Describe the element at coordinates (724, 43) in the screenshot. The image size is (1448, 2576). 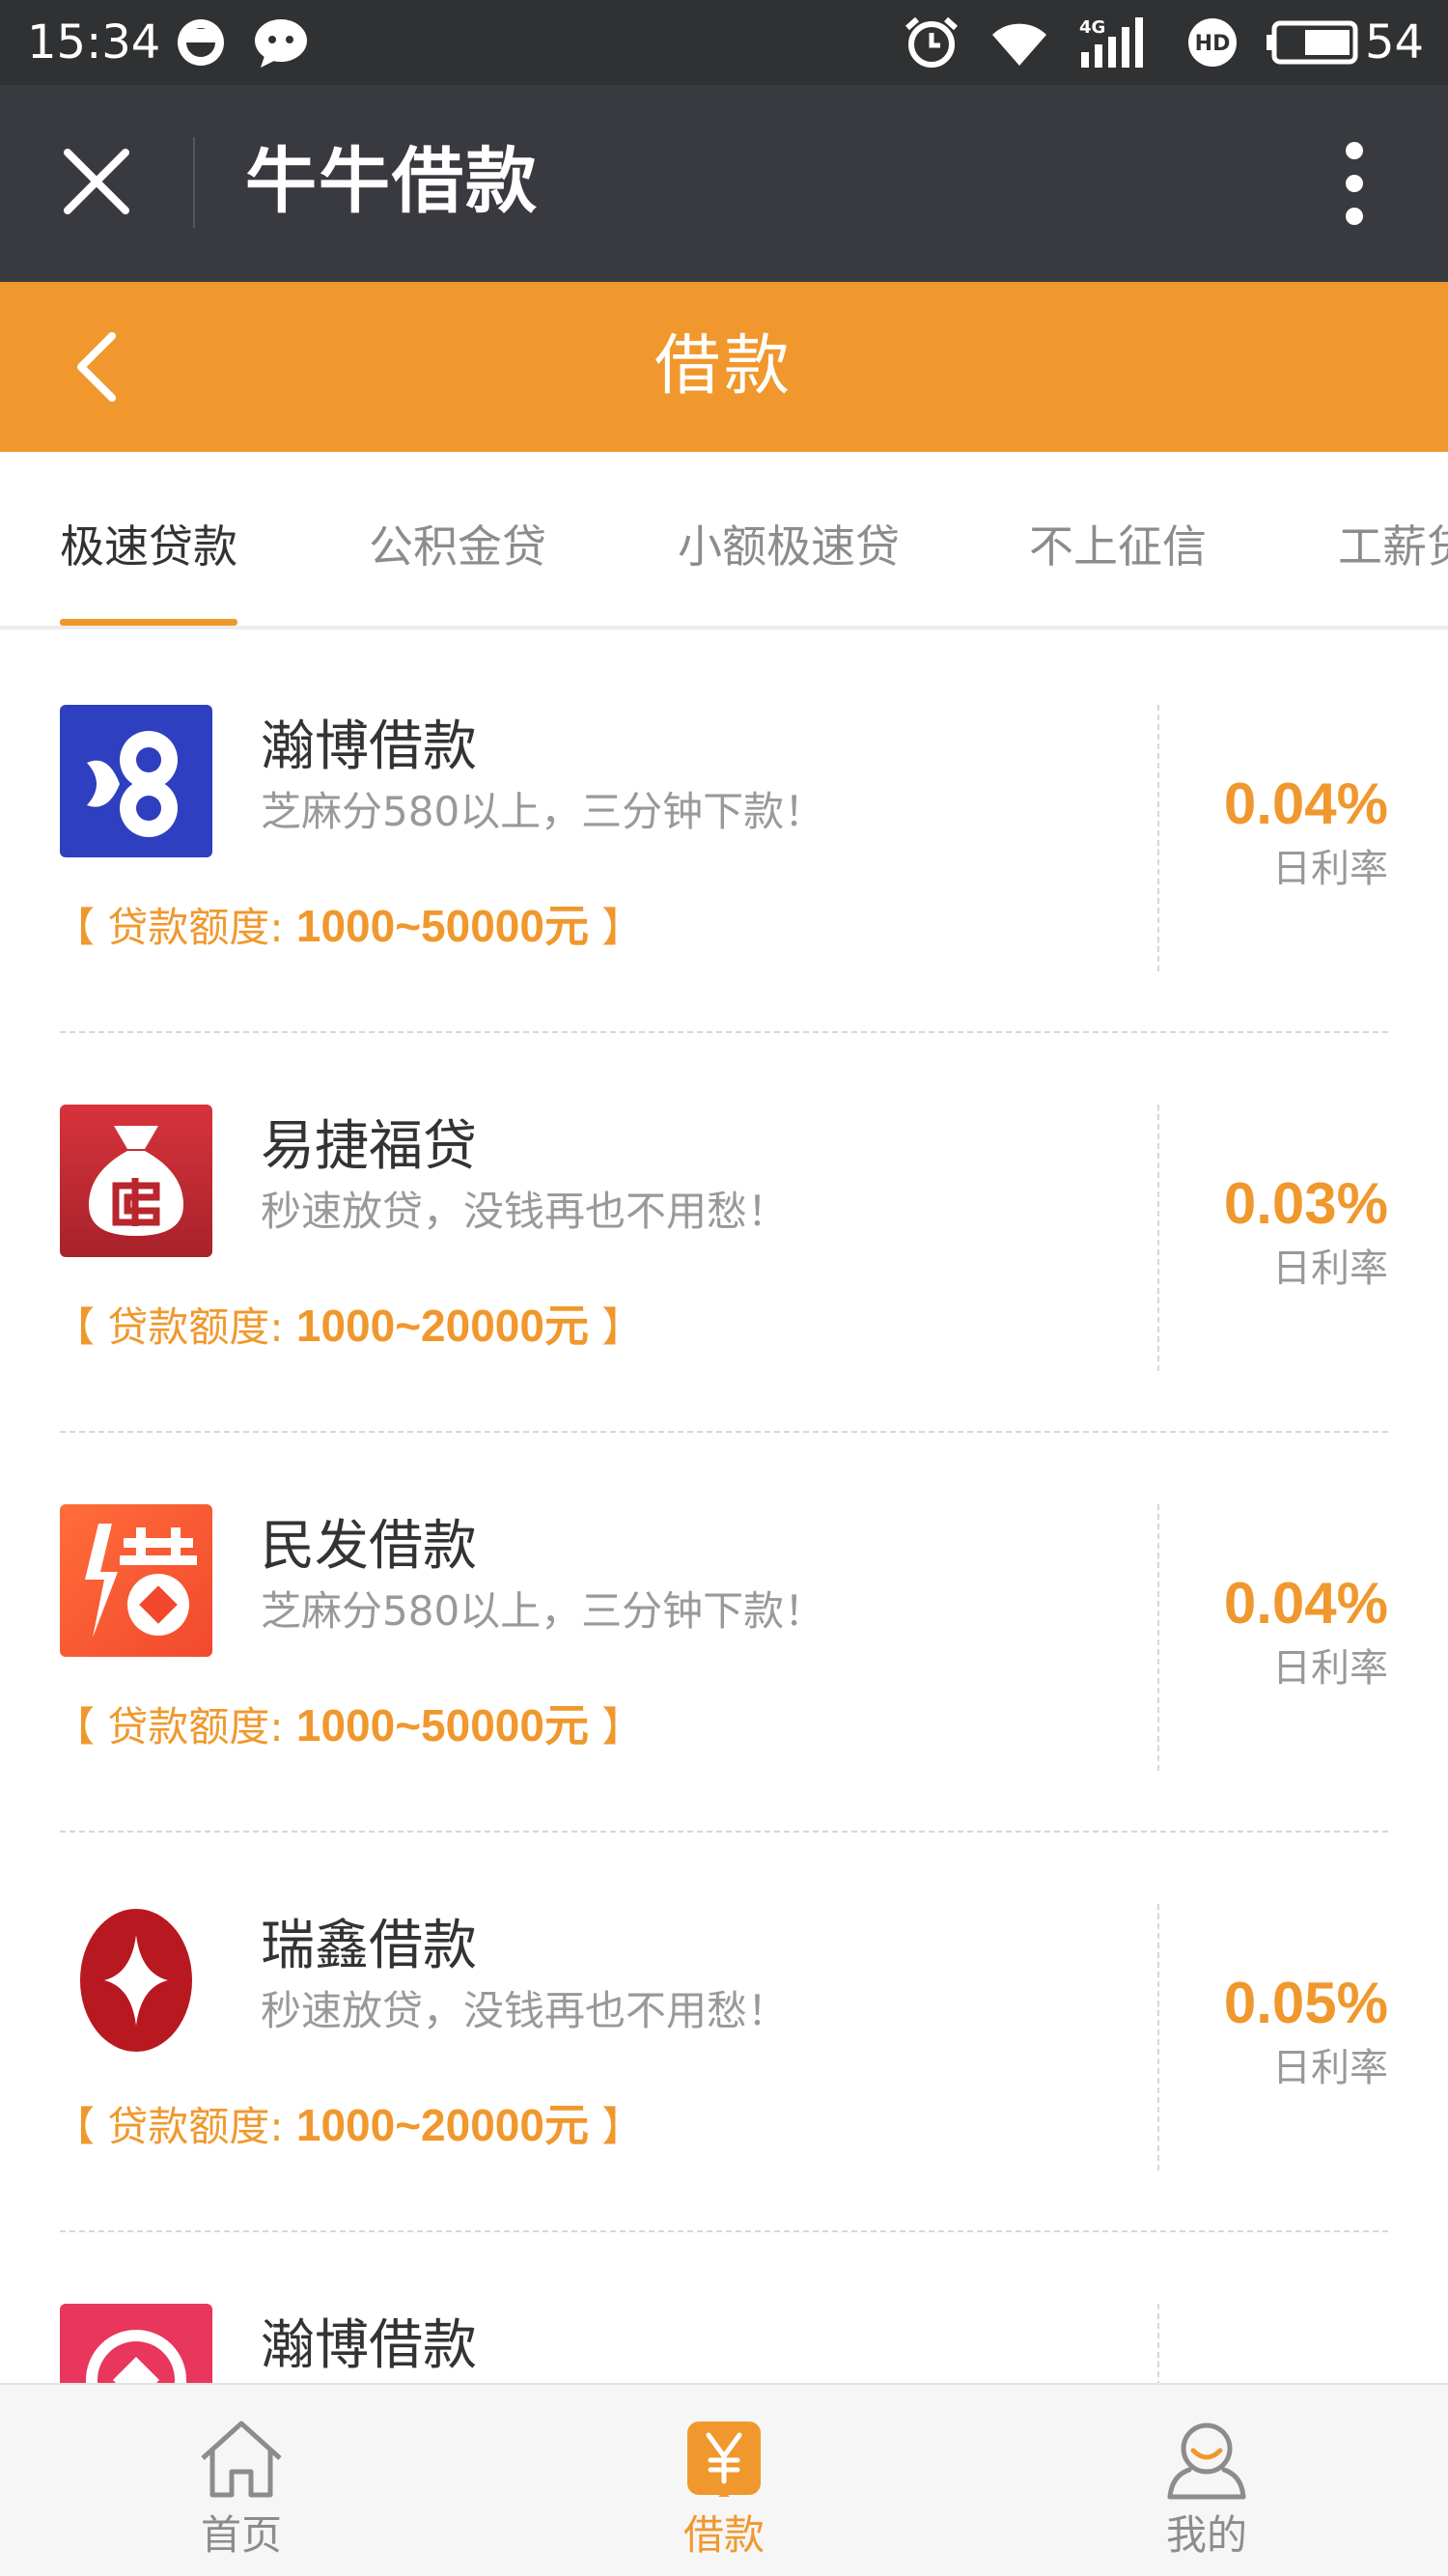
I see `status-bar: 15:34 4G HD 54` at that location.